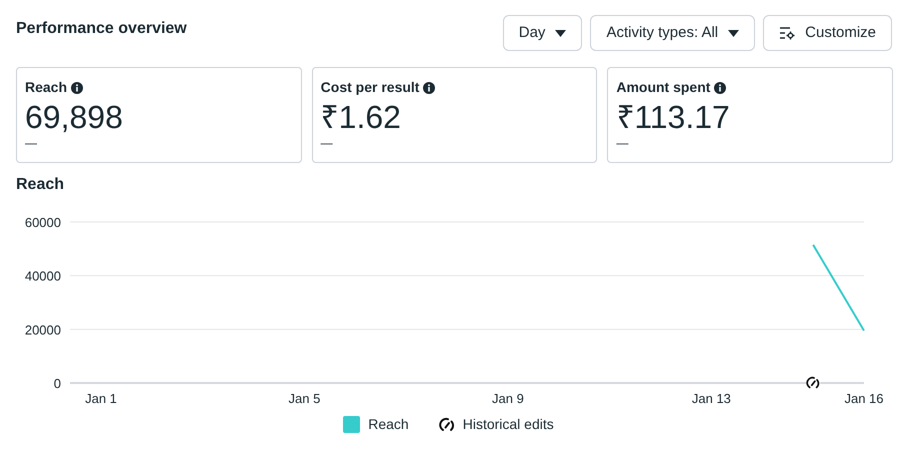 This screenshot has width=909, height=468. Describe the element at coordinates (508, 424) in the screenshot. I see `legend-label: Historical edits` at that location.